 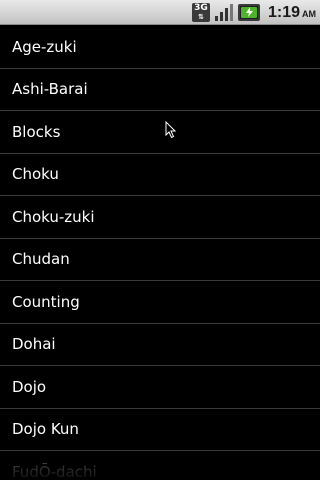 What do you see at coordinates (160, 430) in the screenshot?
I see `list-item: Dojo Kun` at bounding box center [160, 430].